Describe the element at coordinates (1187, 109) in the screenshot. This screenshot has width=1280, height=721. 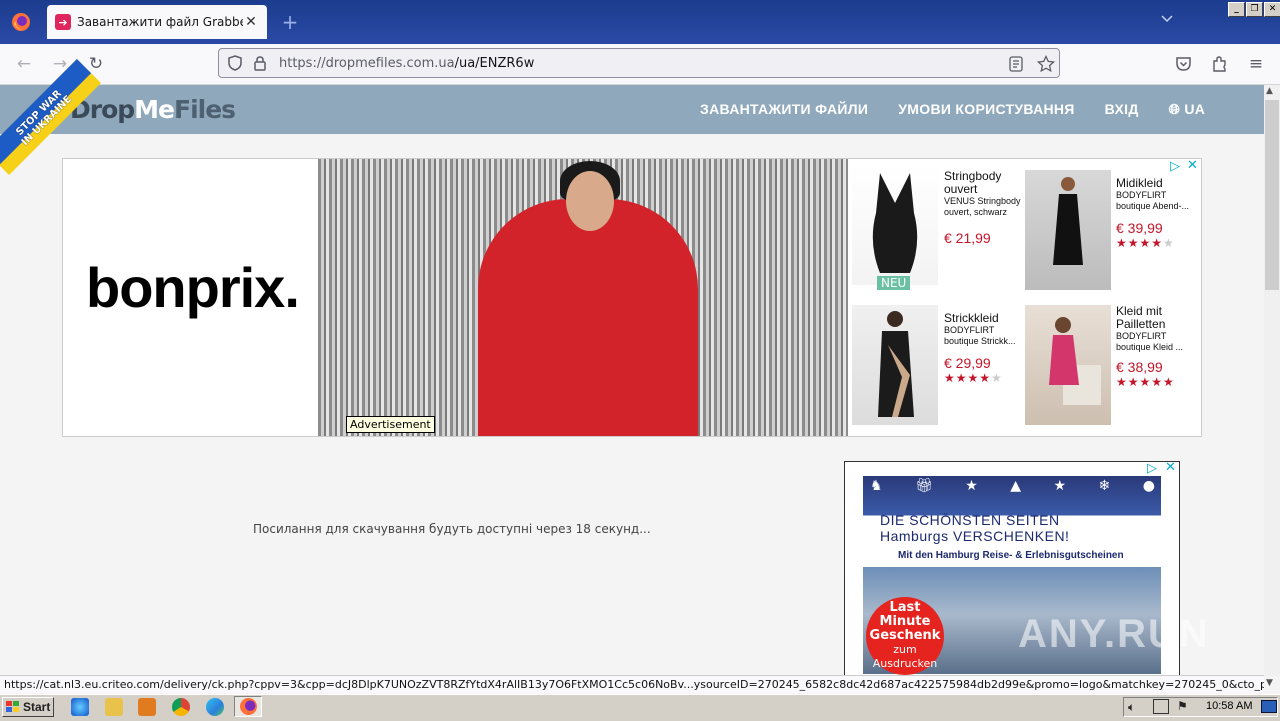
I see `nav-language: 🌐︎ UA` at that location.